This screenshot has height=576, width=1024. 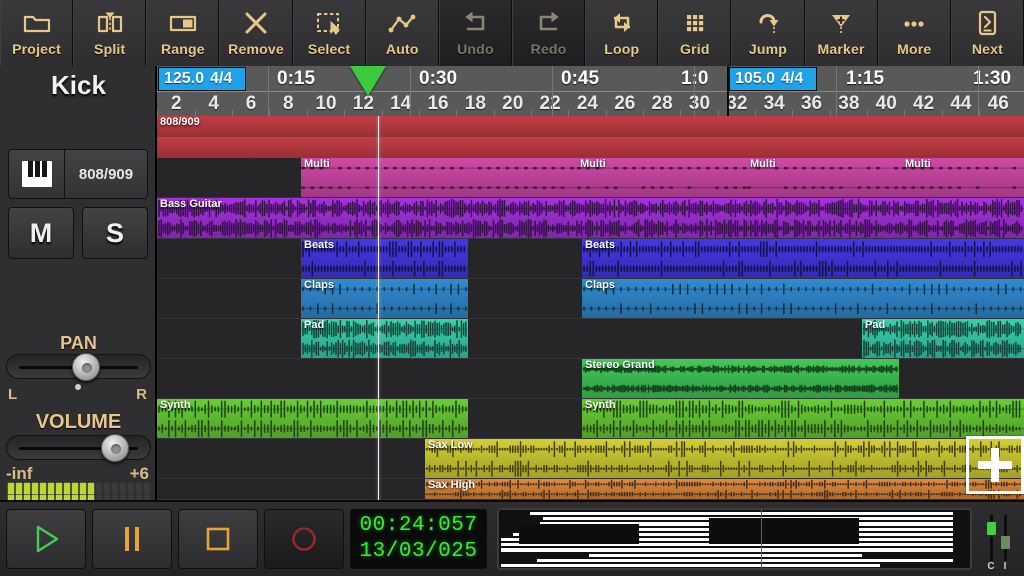 What do you see at coordinates (918, 164) in the screenshot?
I see `clip-label: Multi` at bounding box center [918, 164].